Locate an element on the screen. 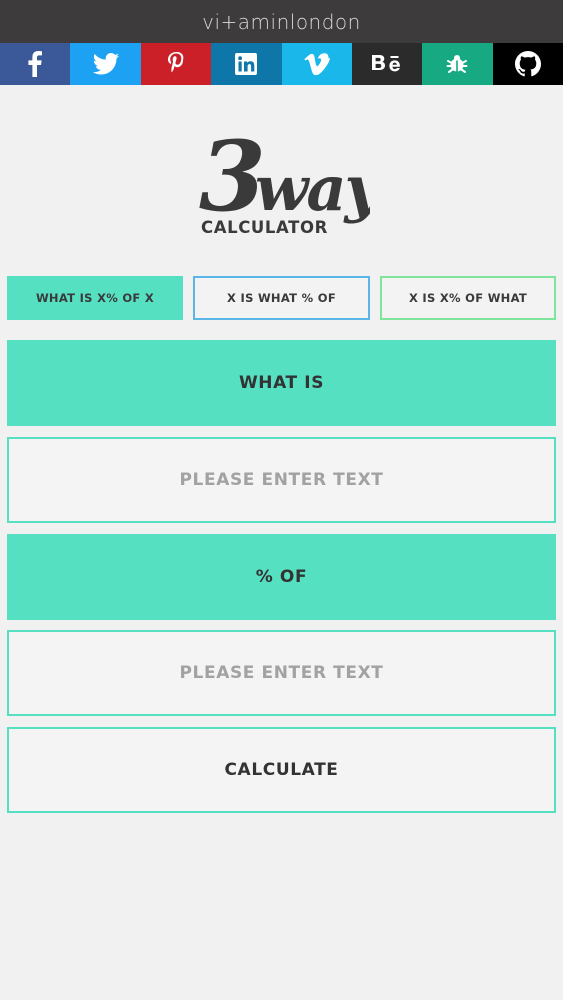 The height and width of the screenshot is (1000, 563). social-bar is located at coordinates (281, 64).